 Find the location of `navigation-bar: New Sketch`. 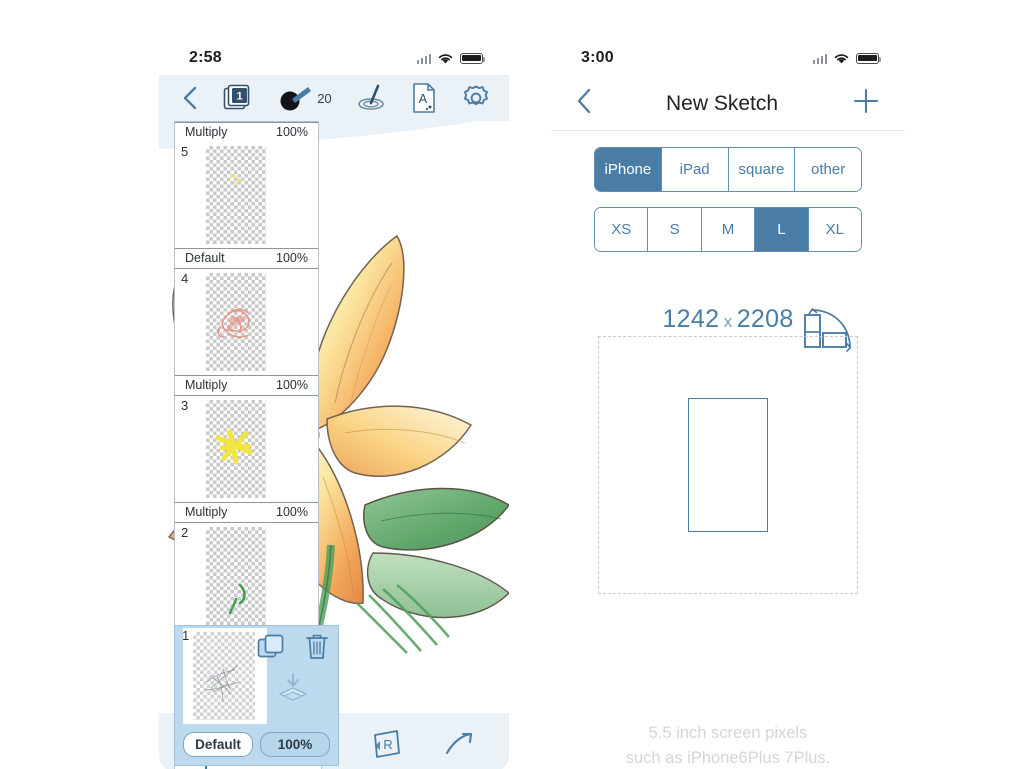

navigation-bar: New Sketch is located at coordinates (728, 104).